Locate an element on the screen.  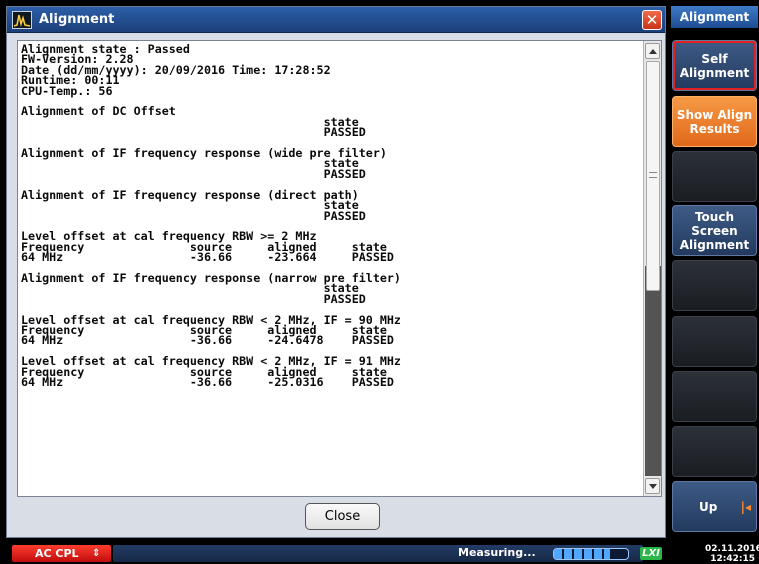
show-align-results-button: Show Align Results is located at coordinates (714, 121).